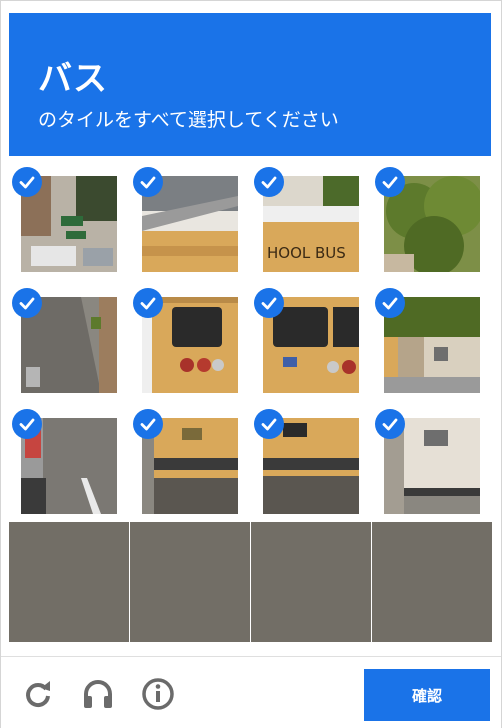  I want to click on reload-icon, so click(38, 694).